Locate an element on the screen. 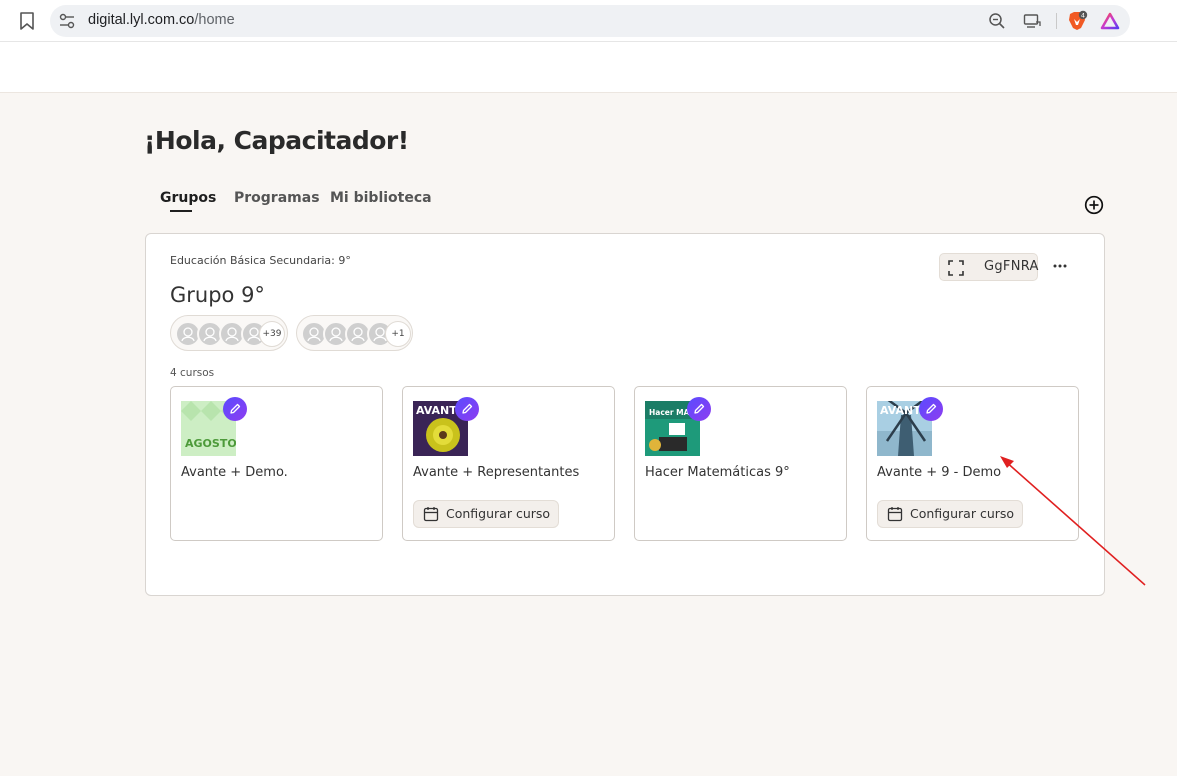 This screenshot has width=1177, height=776. page-title: ¡Hola, Capacitador! is located at coordinates (276, 140).